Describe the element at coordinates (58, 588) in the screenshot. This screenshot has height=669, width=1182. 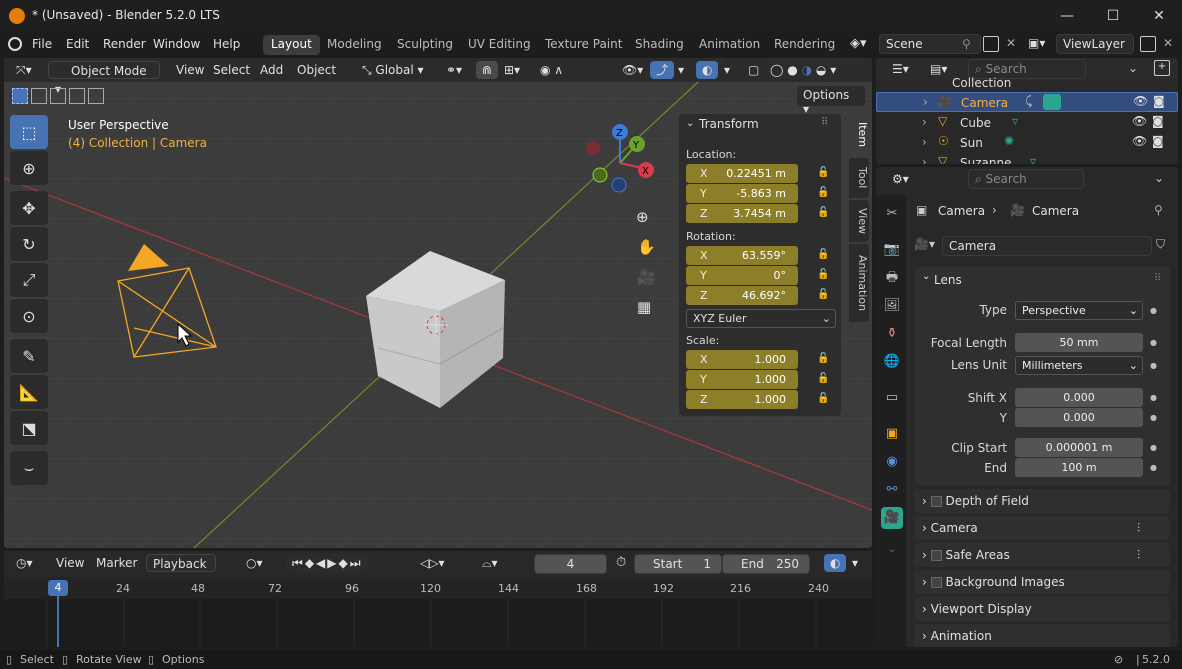
I see `playhead-frame: 4` at that location.